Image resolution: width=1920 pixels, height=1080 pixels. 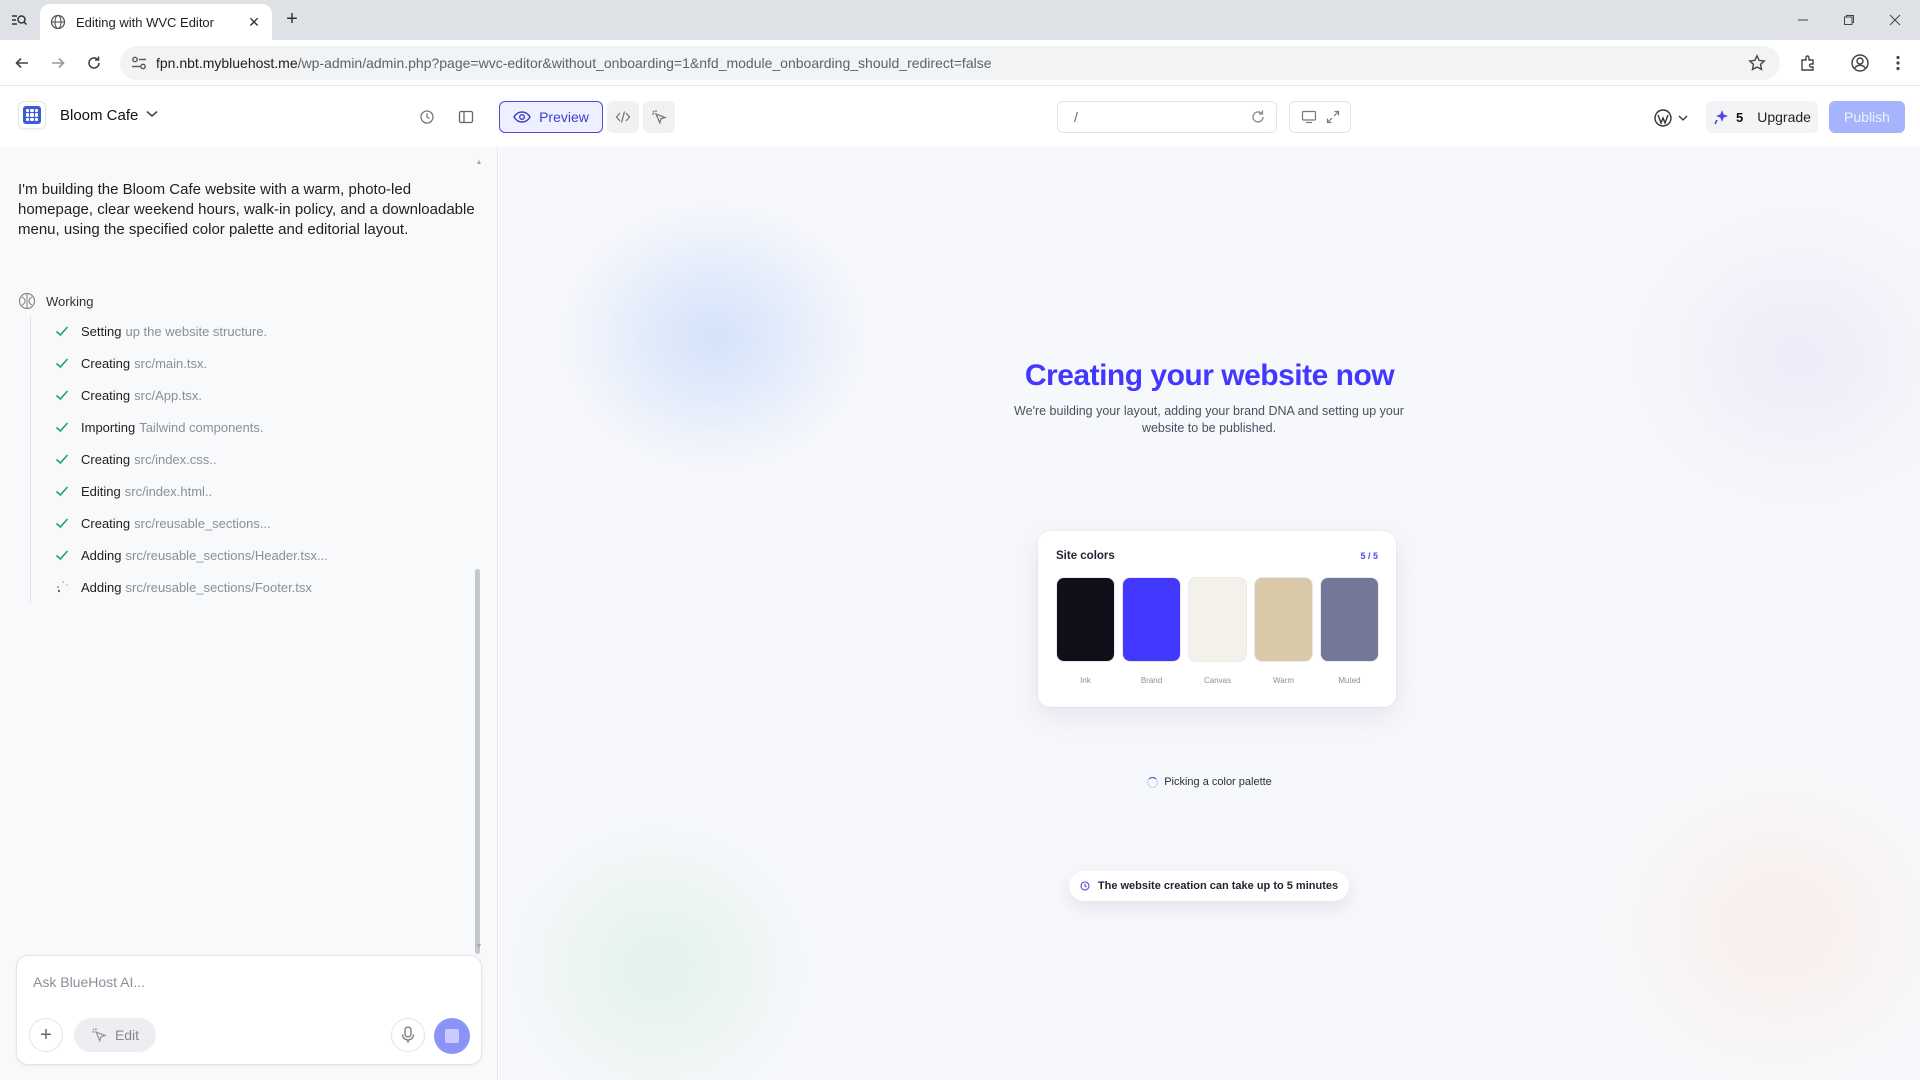 What do you see at coordinates (1309, 117) in the screenshot?
I see `desktop-icon` at bounding box center [1309, 117].